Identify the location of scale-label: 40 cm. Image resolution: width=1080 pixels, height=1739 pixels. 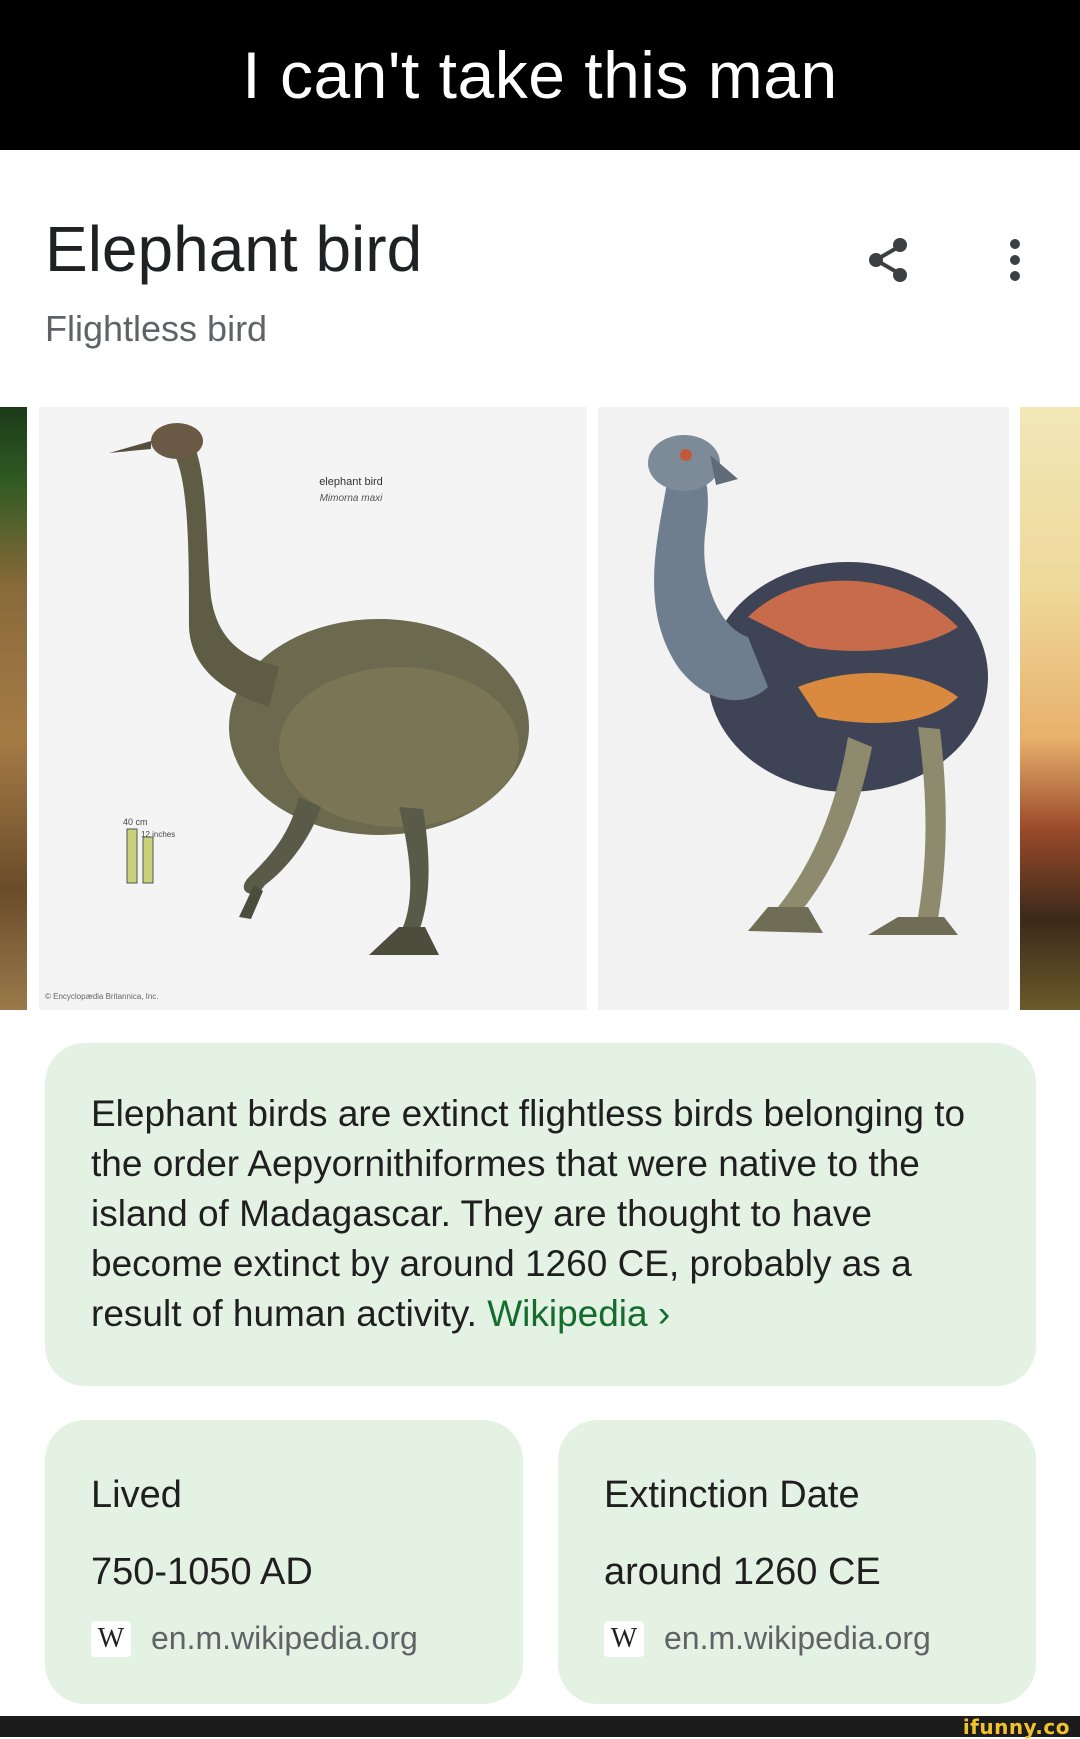
(135, 822).